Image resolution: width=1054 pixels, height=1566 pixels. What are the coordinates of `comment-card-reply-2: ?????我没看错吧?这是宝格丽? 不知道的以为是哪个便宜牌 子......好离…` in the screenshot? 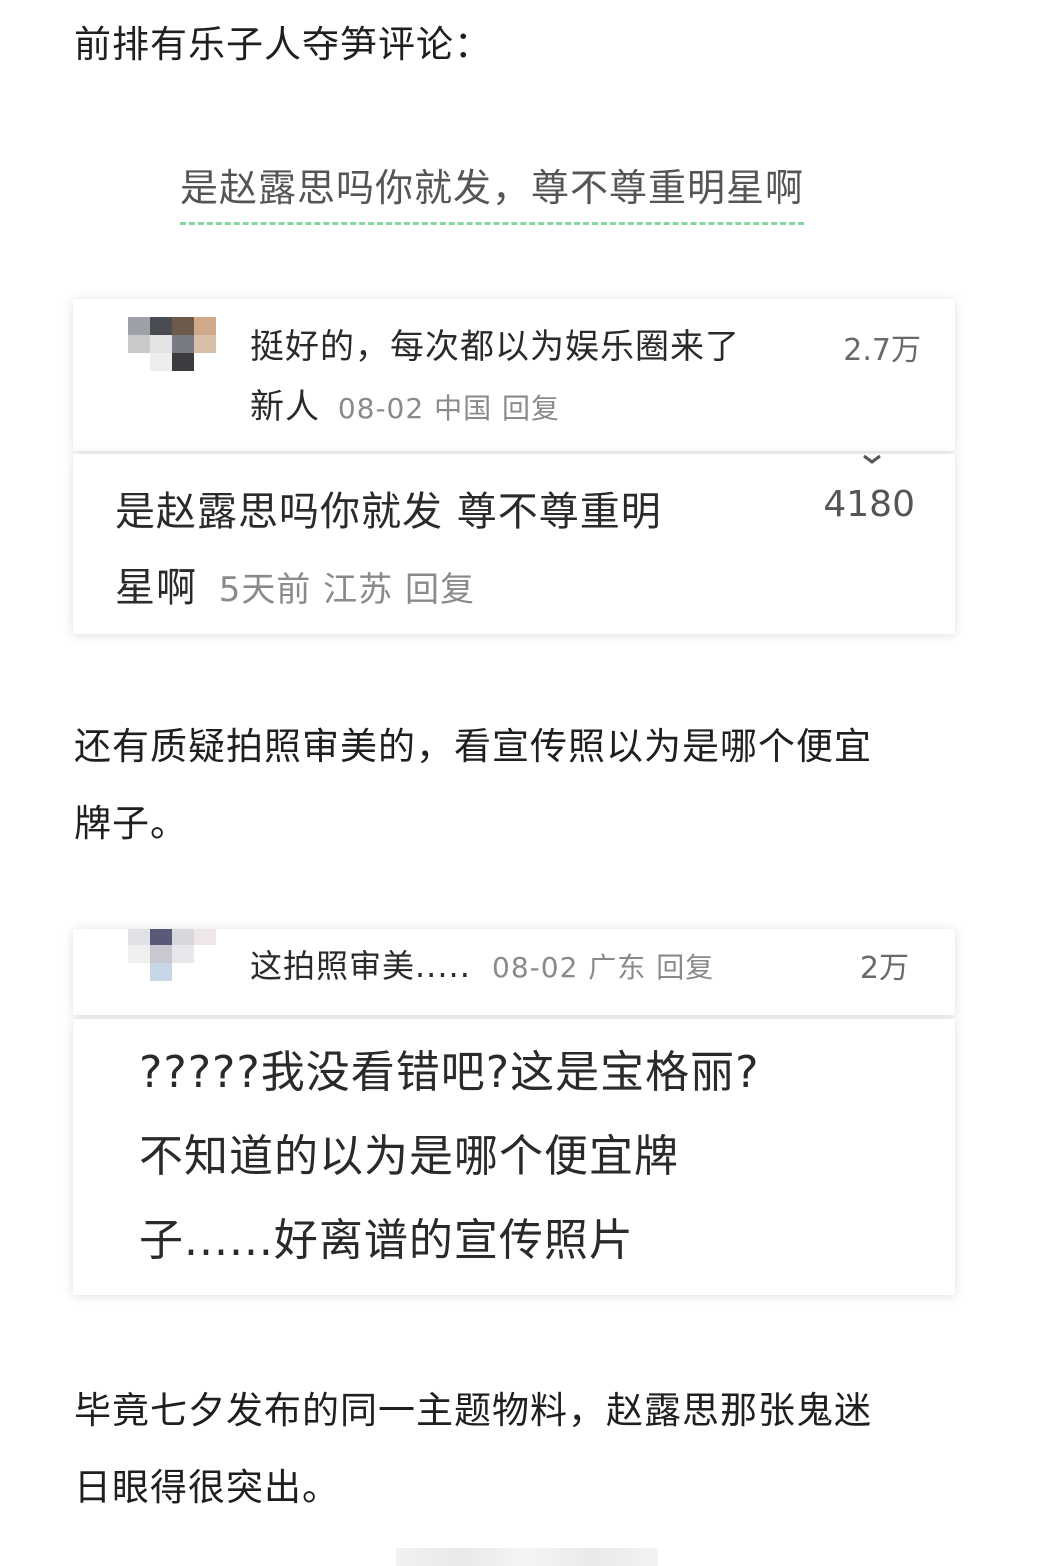 It's located at (514, 1157).